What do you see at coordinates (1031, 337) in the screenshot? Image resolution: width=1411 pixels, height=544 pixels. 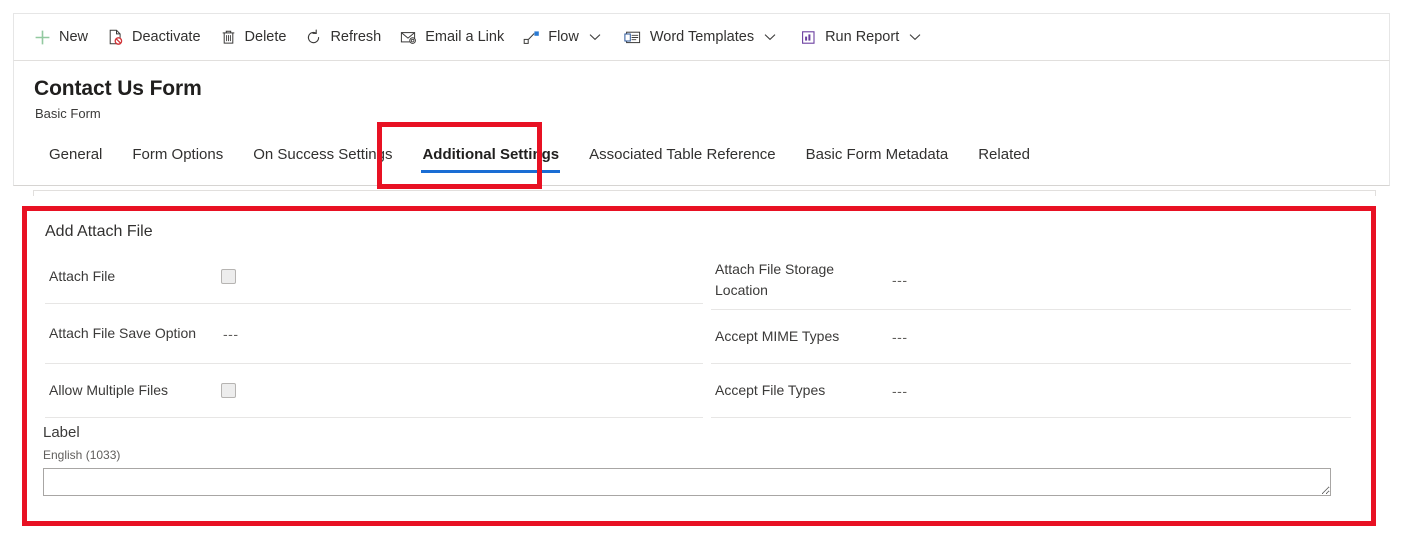 I see `field-accept-mime-types: Accept MIME Types ---` at bounding box center [1031, 337].